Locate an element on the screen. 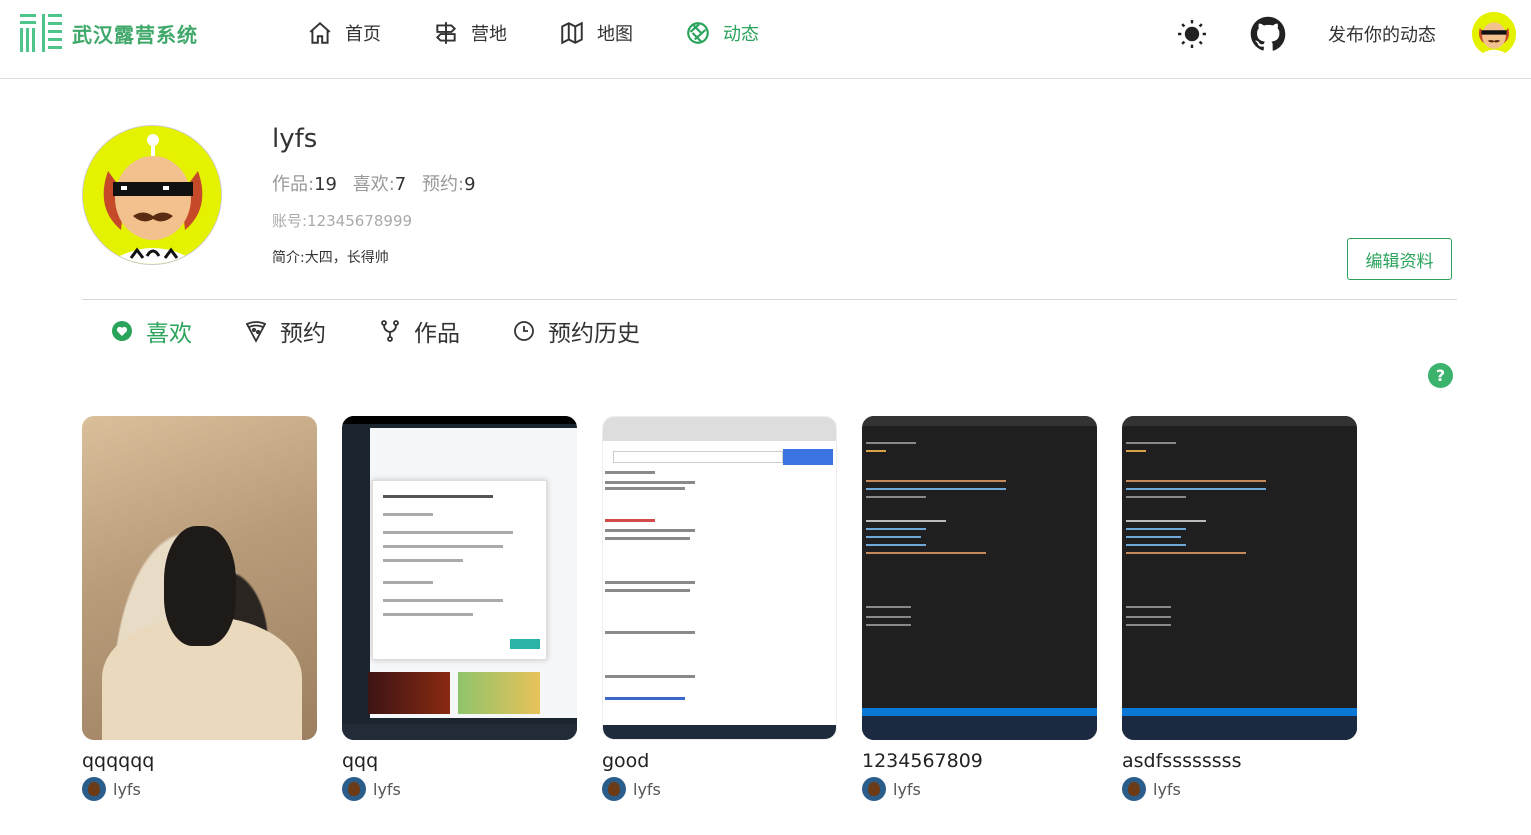  tab-bookings-label: 预约 is located at coordinates (303, 334).